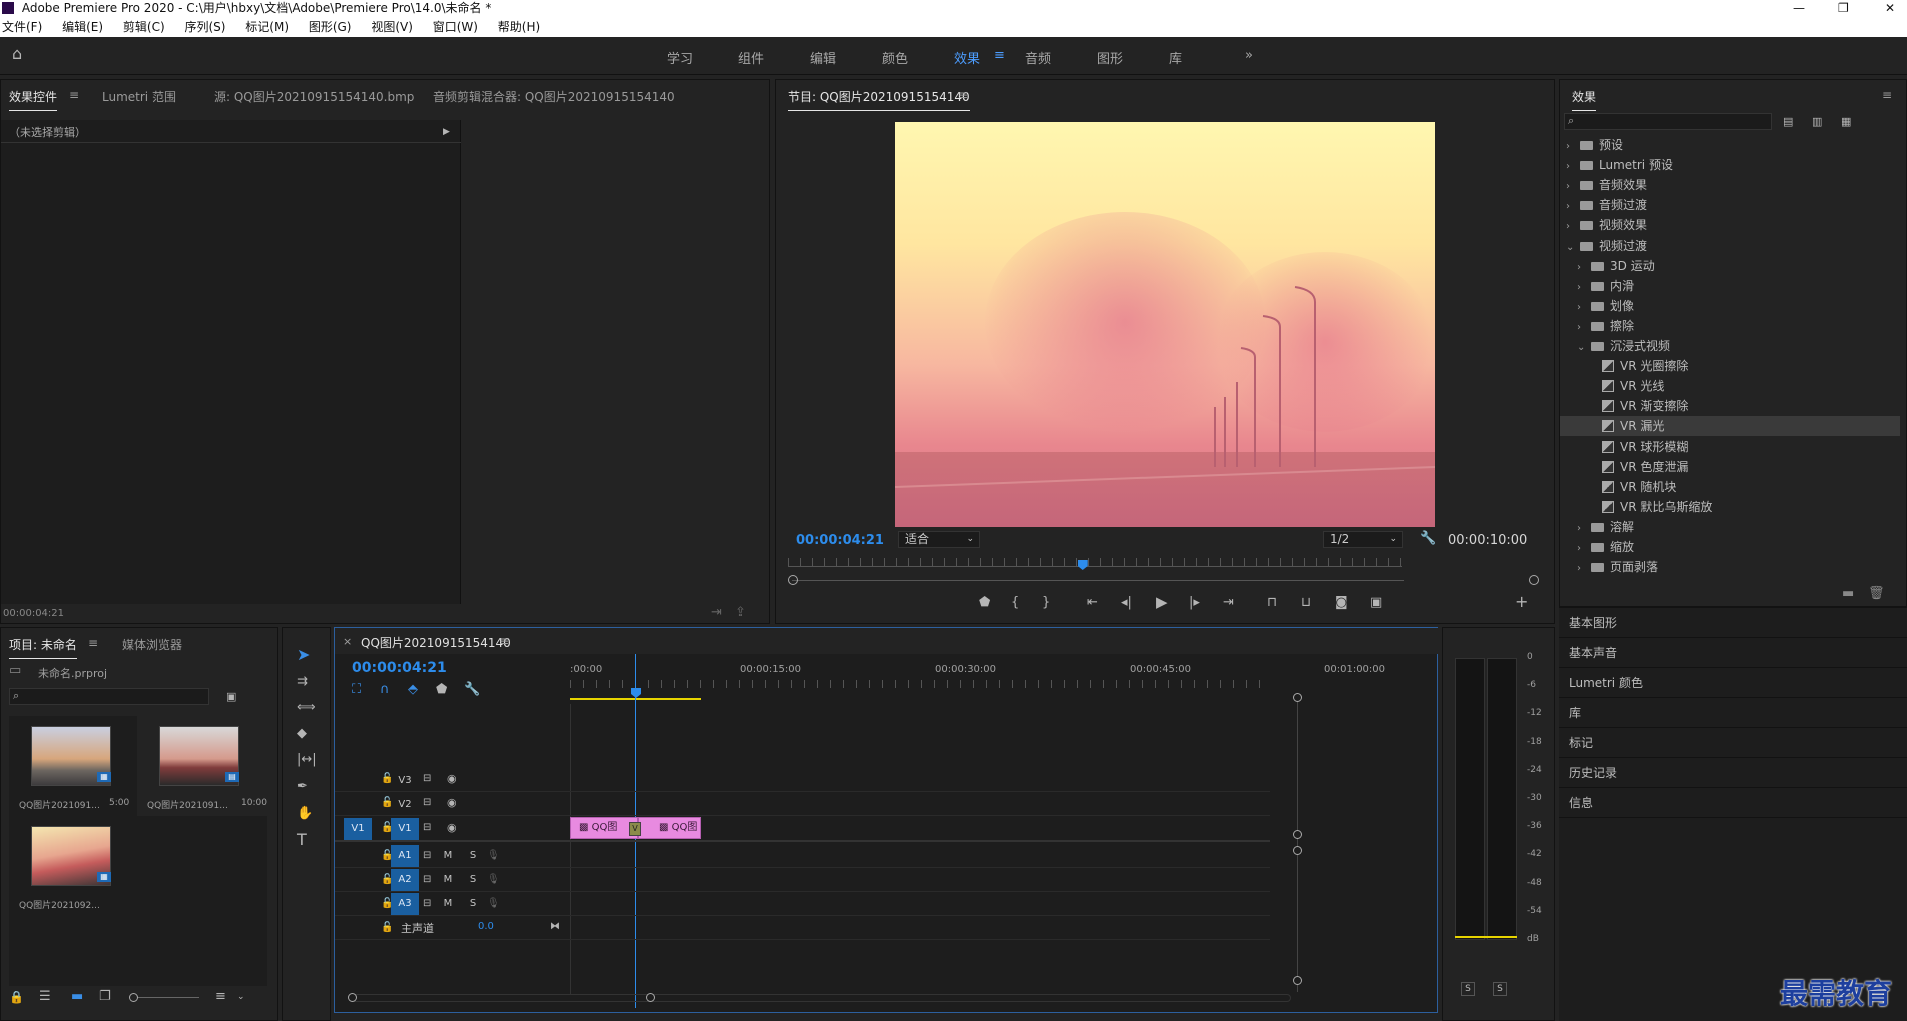 The image size is (1907, 1021). Describe the element at coordinates (1297, 697) in the screenshot. I see `vscroll-handle-top` at that location.